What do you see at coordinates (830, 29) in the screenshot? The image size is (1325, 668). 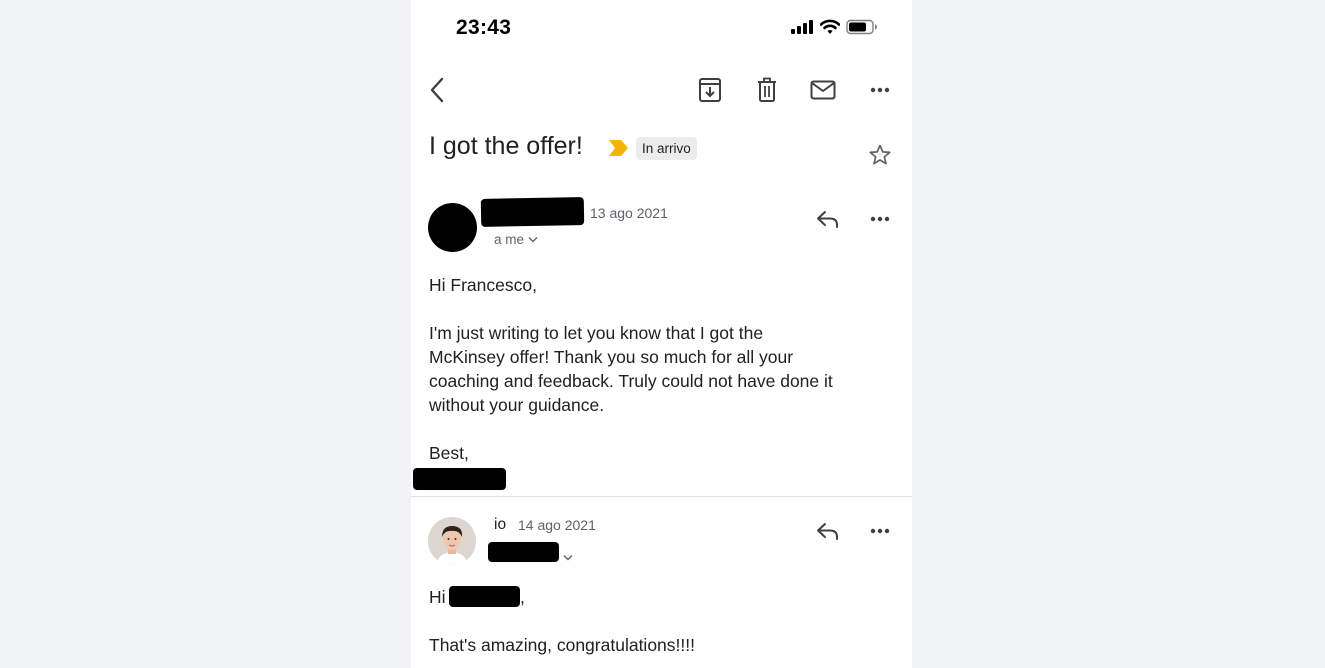 I see `wifi-icon` at bounding box center [830, 29].